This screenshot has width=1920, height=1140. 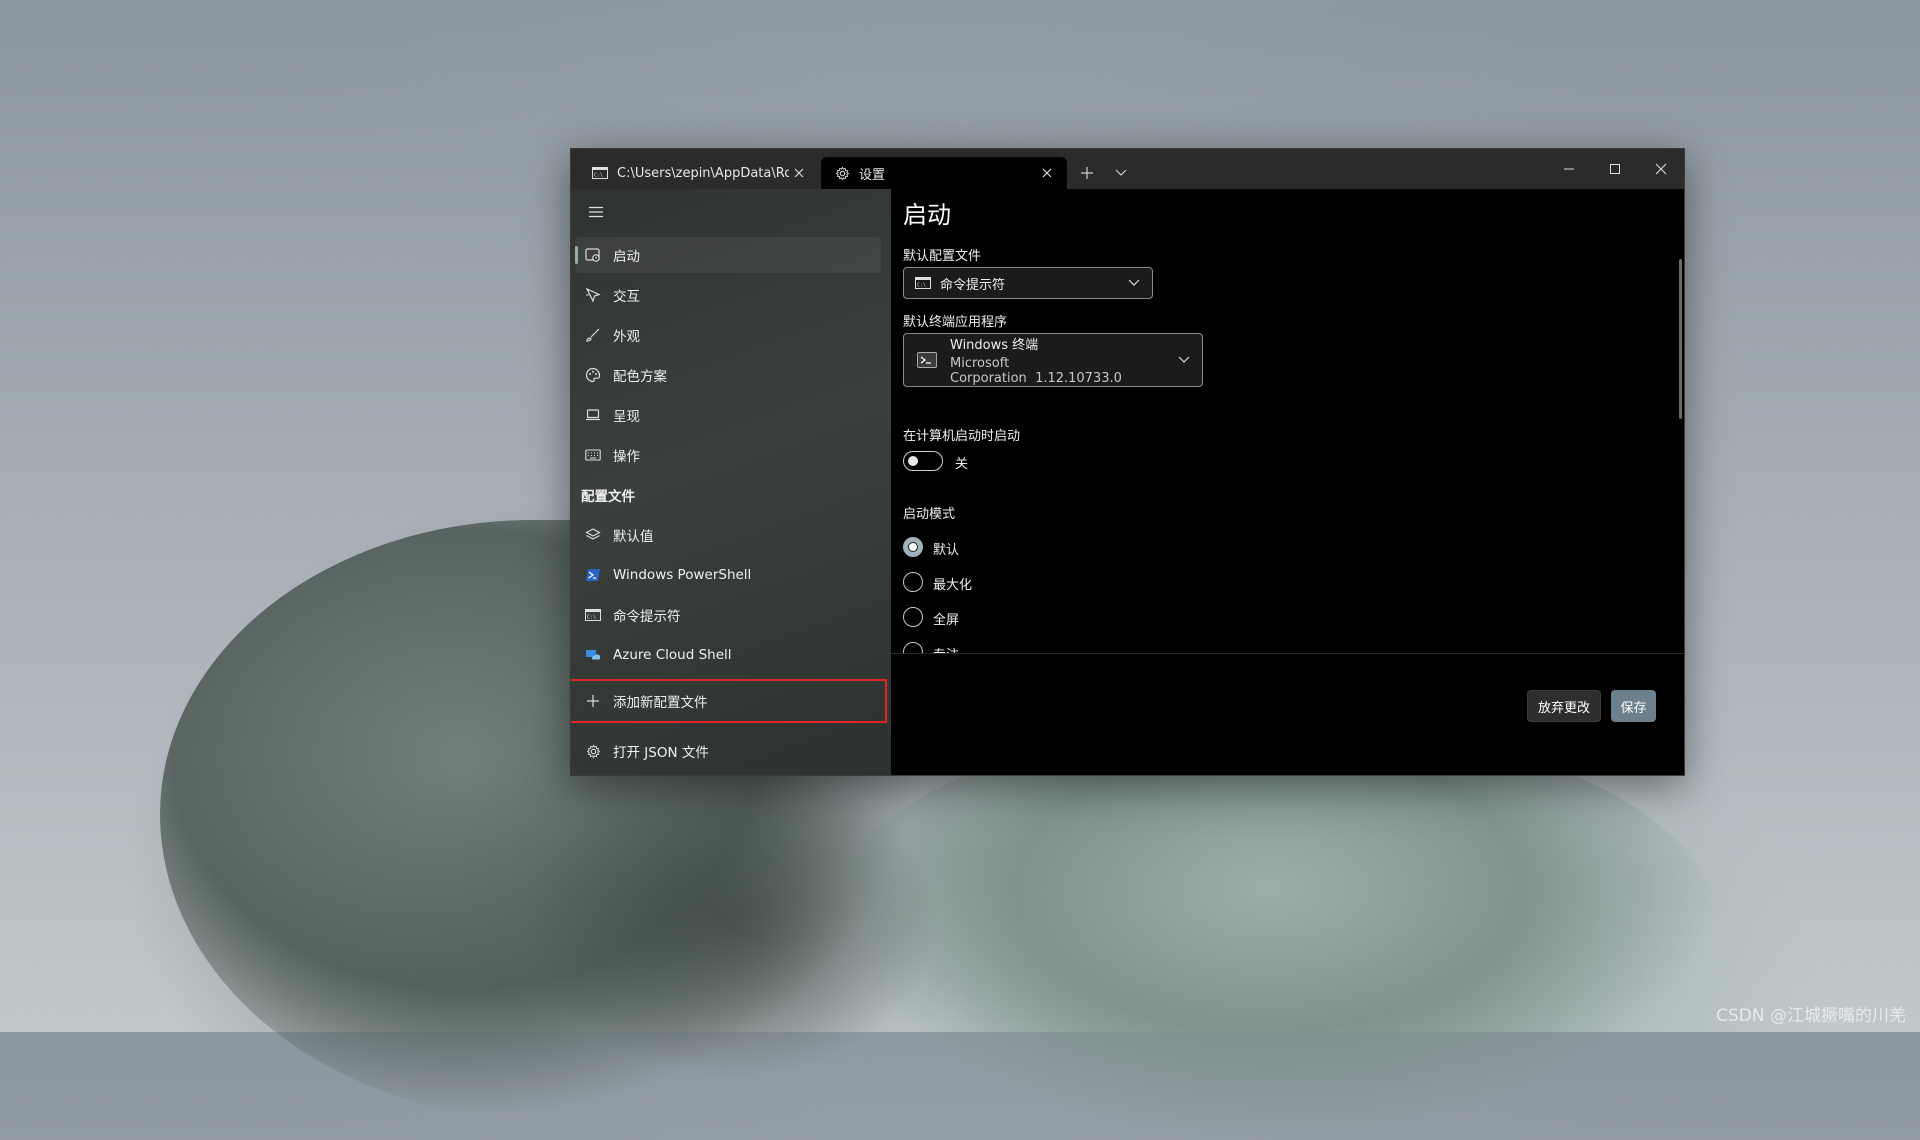 I want to click on launch-icon, so click(x=593, y=255).